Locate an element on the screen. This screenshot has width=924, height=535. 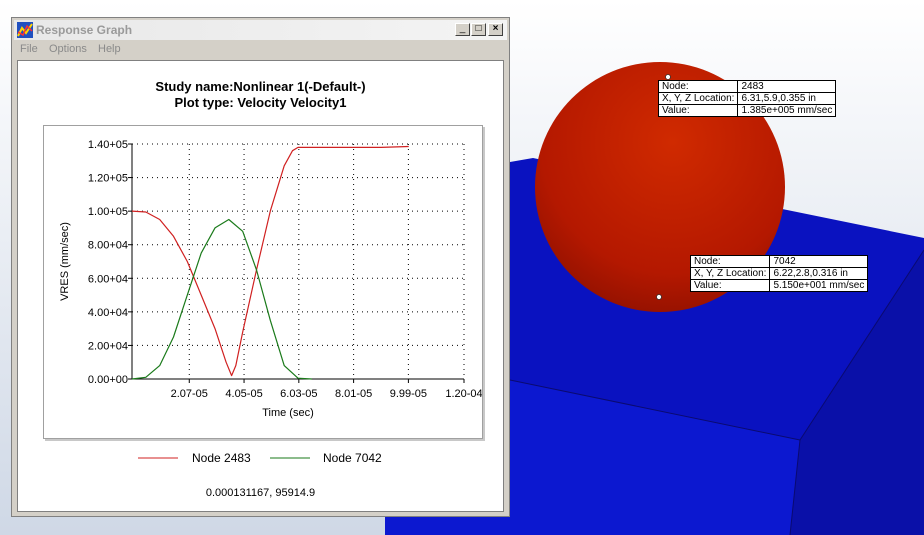
y-tick-label: 1.40+05 is located at coordinates (108, 145).